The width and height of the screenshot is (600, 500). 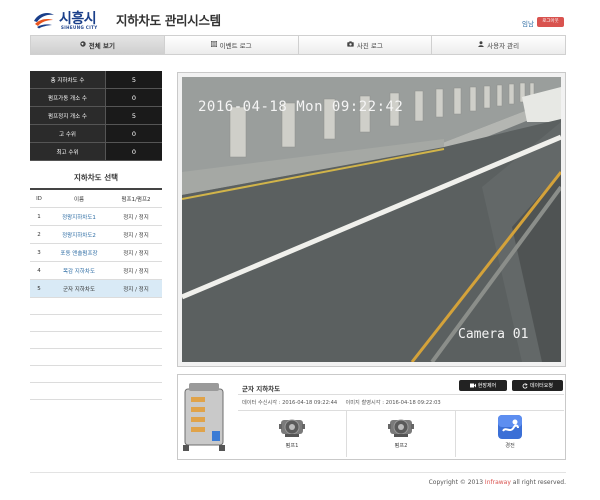 I want to click on button-label: 현장제어, so click(x=487, y=386).